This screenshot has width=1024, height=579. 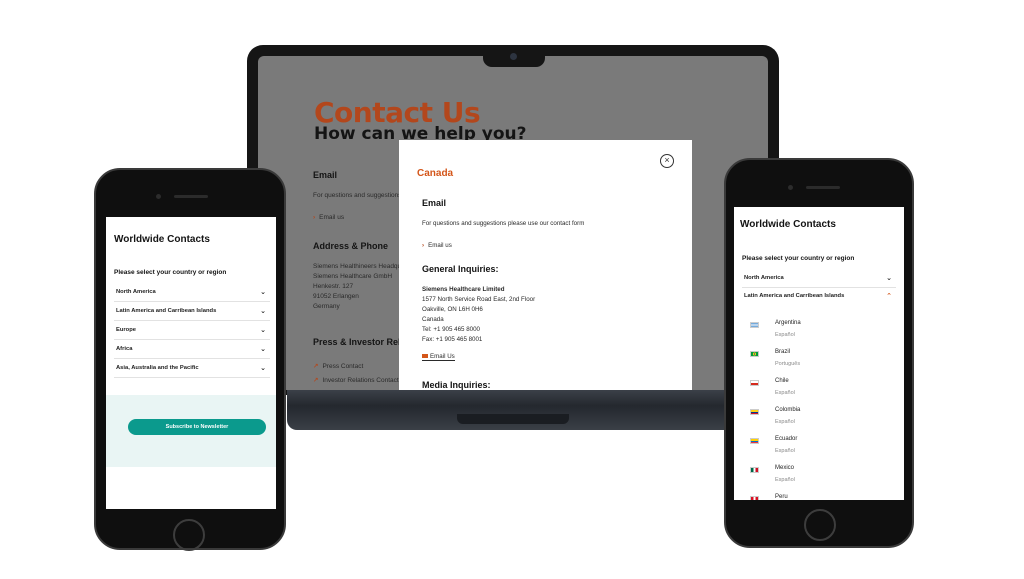 I want to click on country-item-colombia: Colombia Español, so click(x=815, y=421).